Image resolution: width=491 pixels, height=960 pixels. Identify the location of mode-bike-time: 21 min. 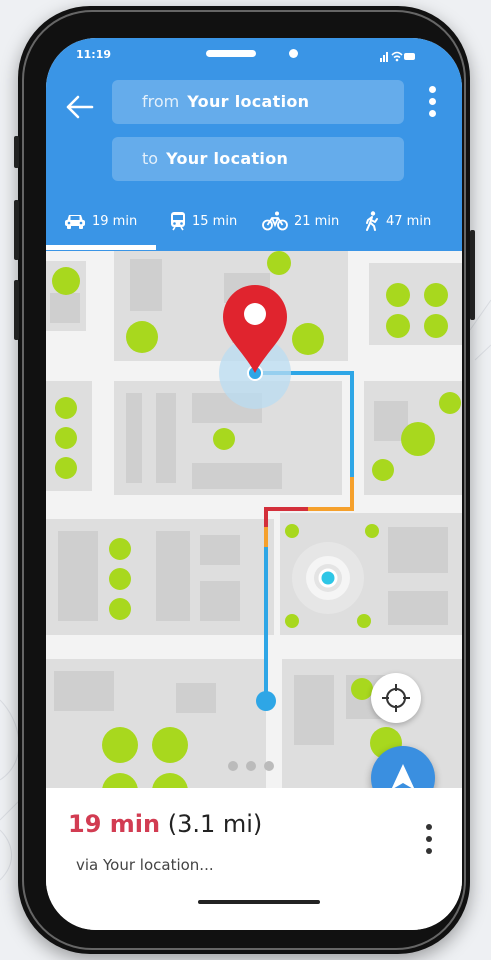
(317, 221).